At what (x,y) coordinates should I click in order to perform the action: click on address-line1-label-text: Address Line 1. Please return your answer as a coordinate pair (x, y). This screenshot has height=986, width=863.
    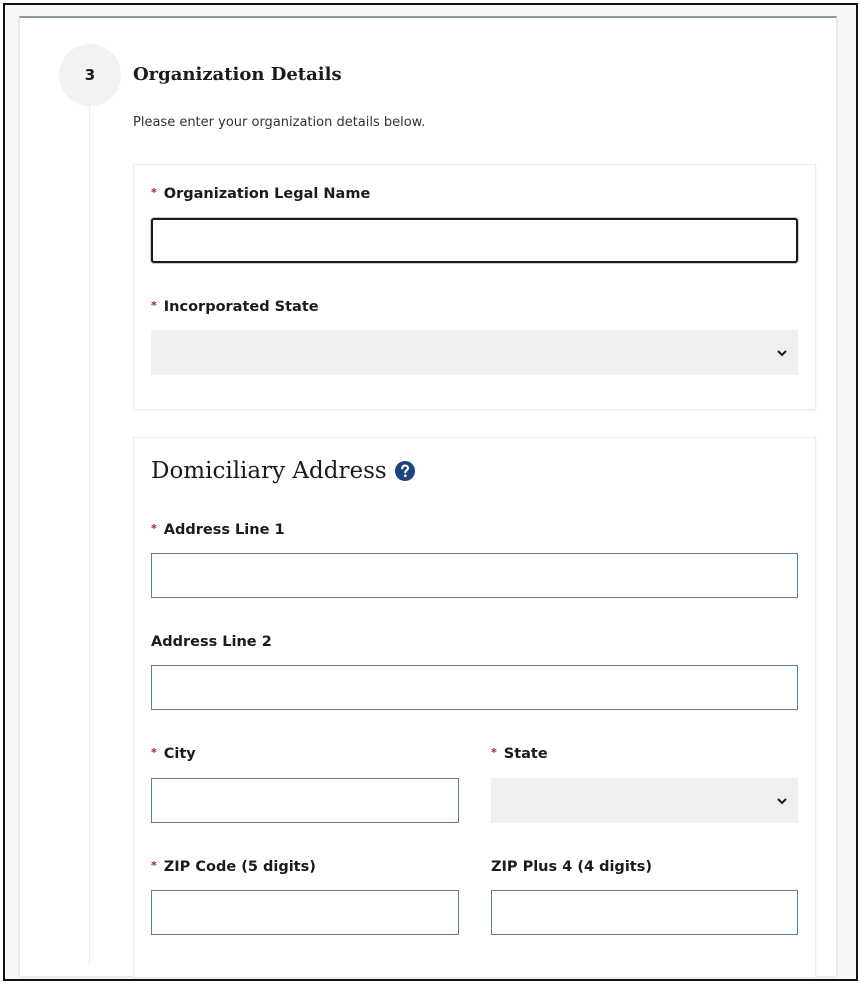
    Looking at the image, I should click on (224, 530).